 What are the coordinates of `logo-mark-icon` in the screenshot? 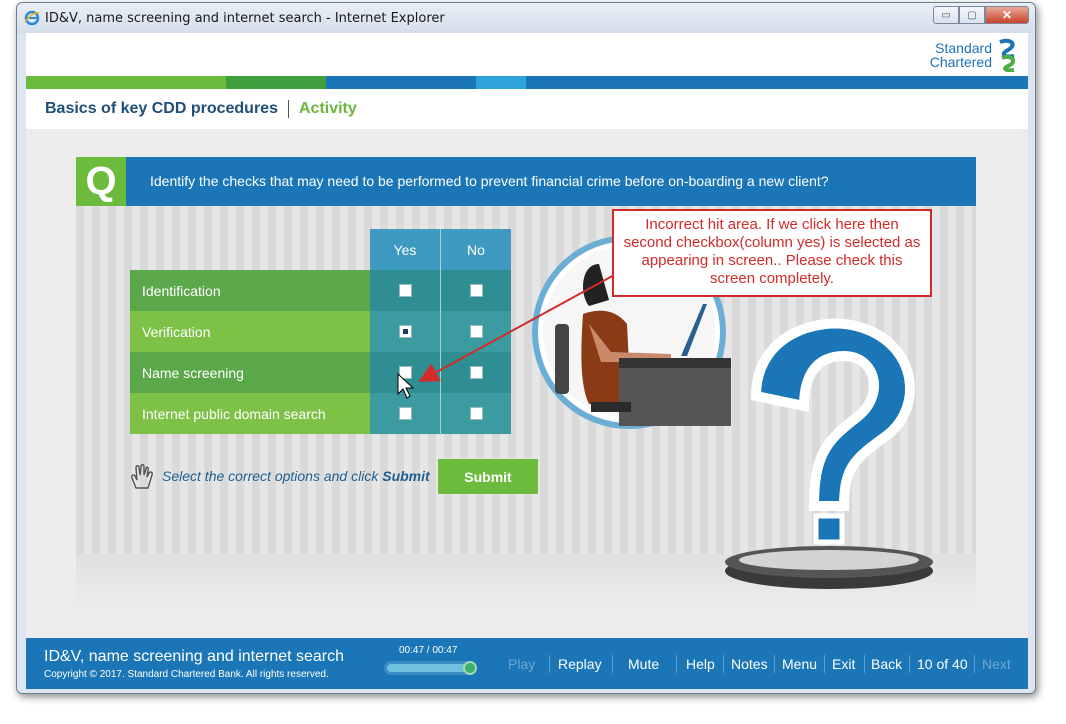 It's located at (1007, 55).